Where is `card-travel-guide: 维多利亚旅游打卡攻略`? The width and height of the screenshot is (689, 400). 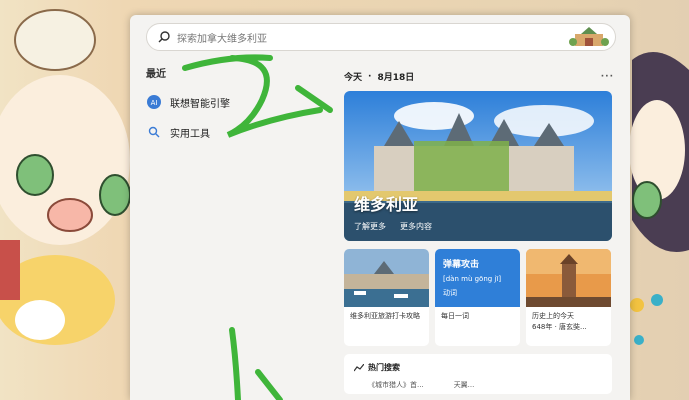 card-travel-guide: 维多利亚旅游打卡攻略 is located at coordinates (386, 297).